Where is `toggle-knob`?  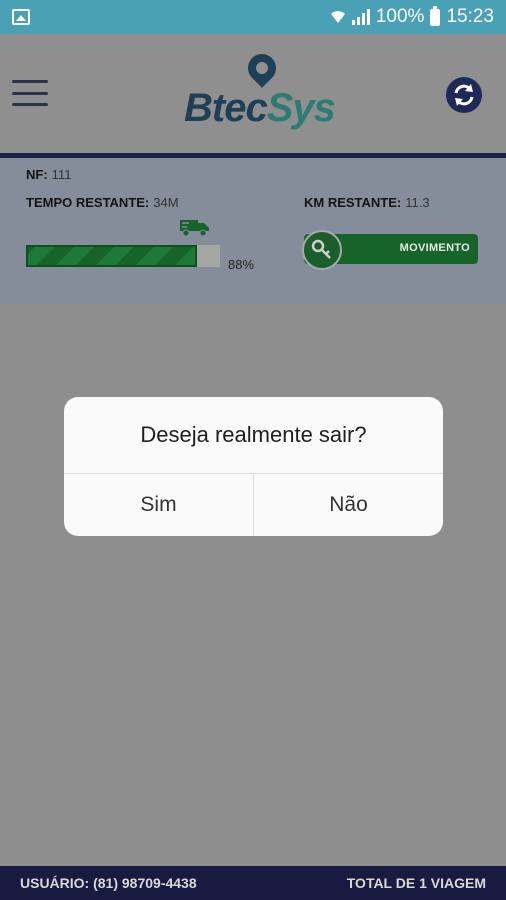 toggle-knob is located at coordinates (322, 250).